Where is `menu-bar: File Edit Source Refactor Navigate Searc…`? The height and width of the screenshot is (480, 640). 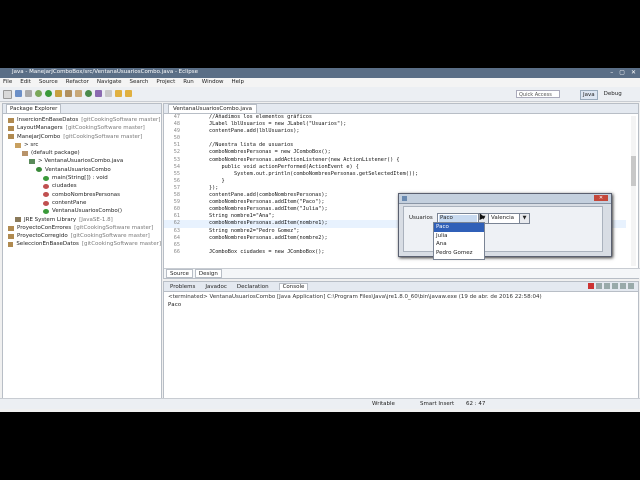 menu-bar: File Edit Source Refactor Navigate Searc… is located at coordinates (320, 82).